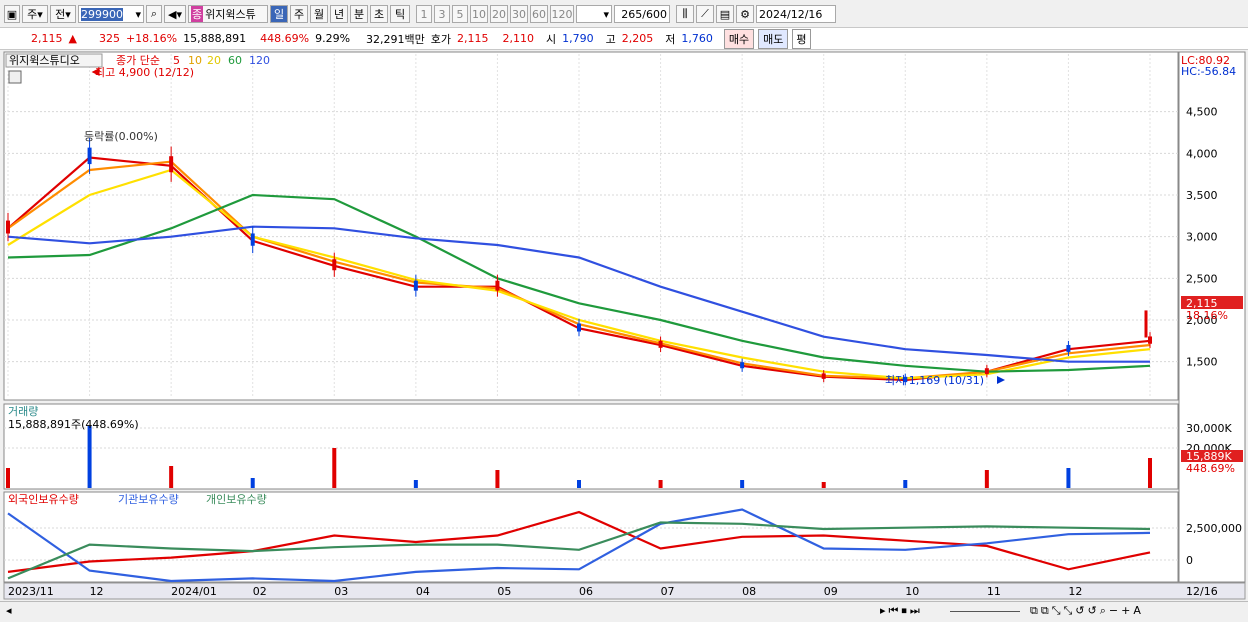 The height and width of the screenshot is (622, 1248). Describe the element at coordinates (901, 611) in the screenshot. I see `playback-controls-icon: ▸⏮⏹⏭` at that location.